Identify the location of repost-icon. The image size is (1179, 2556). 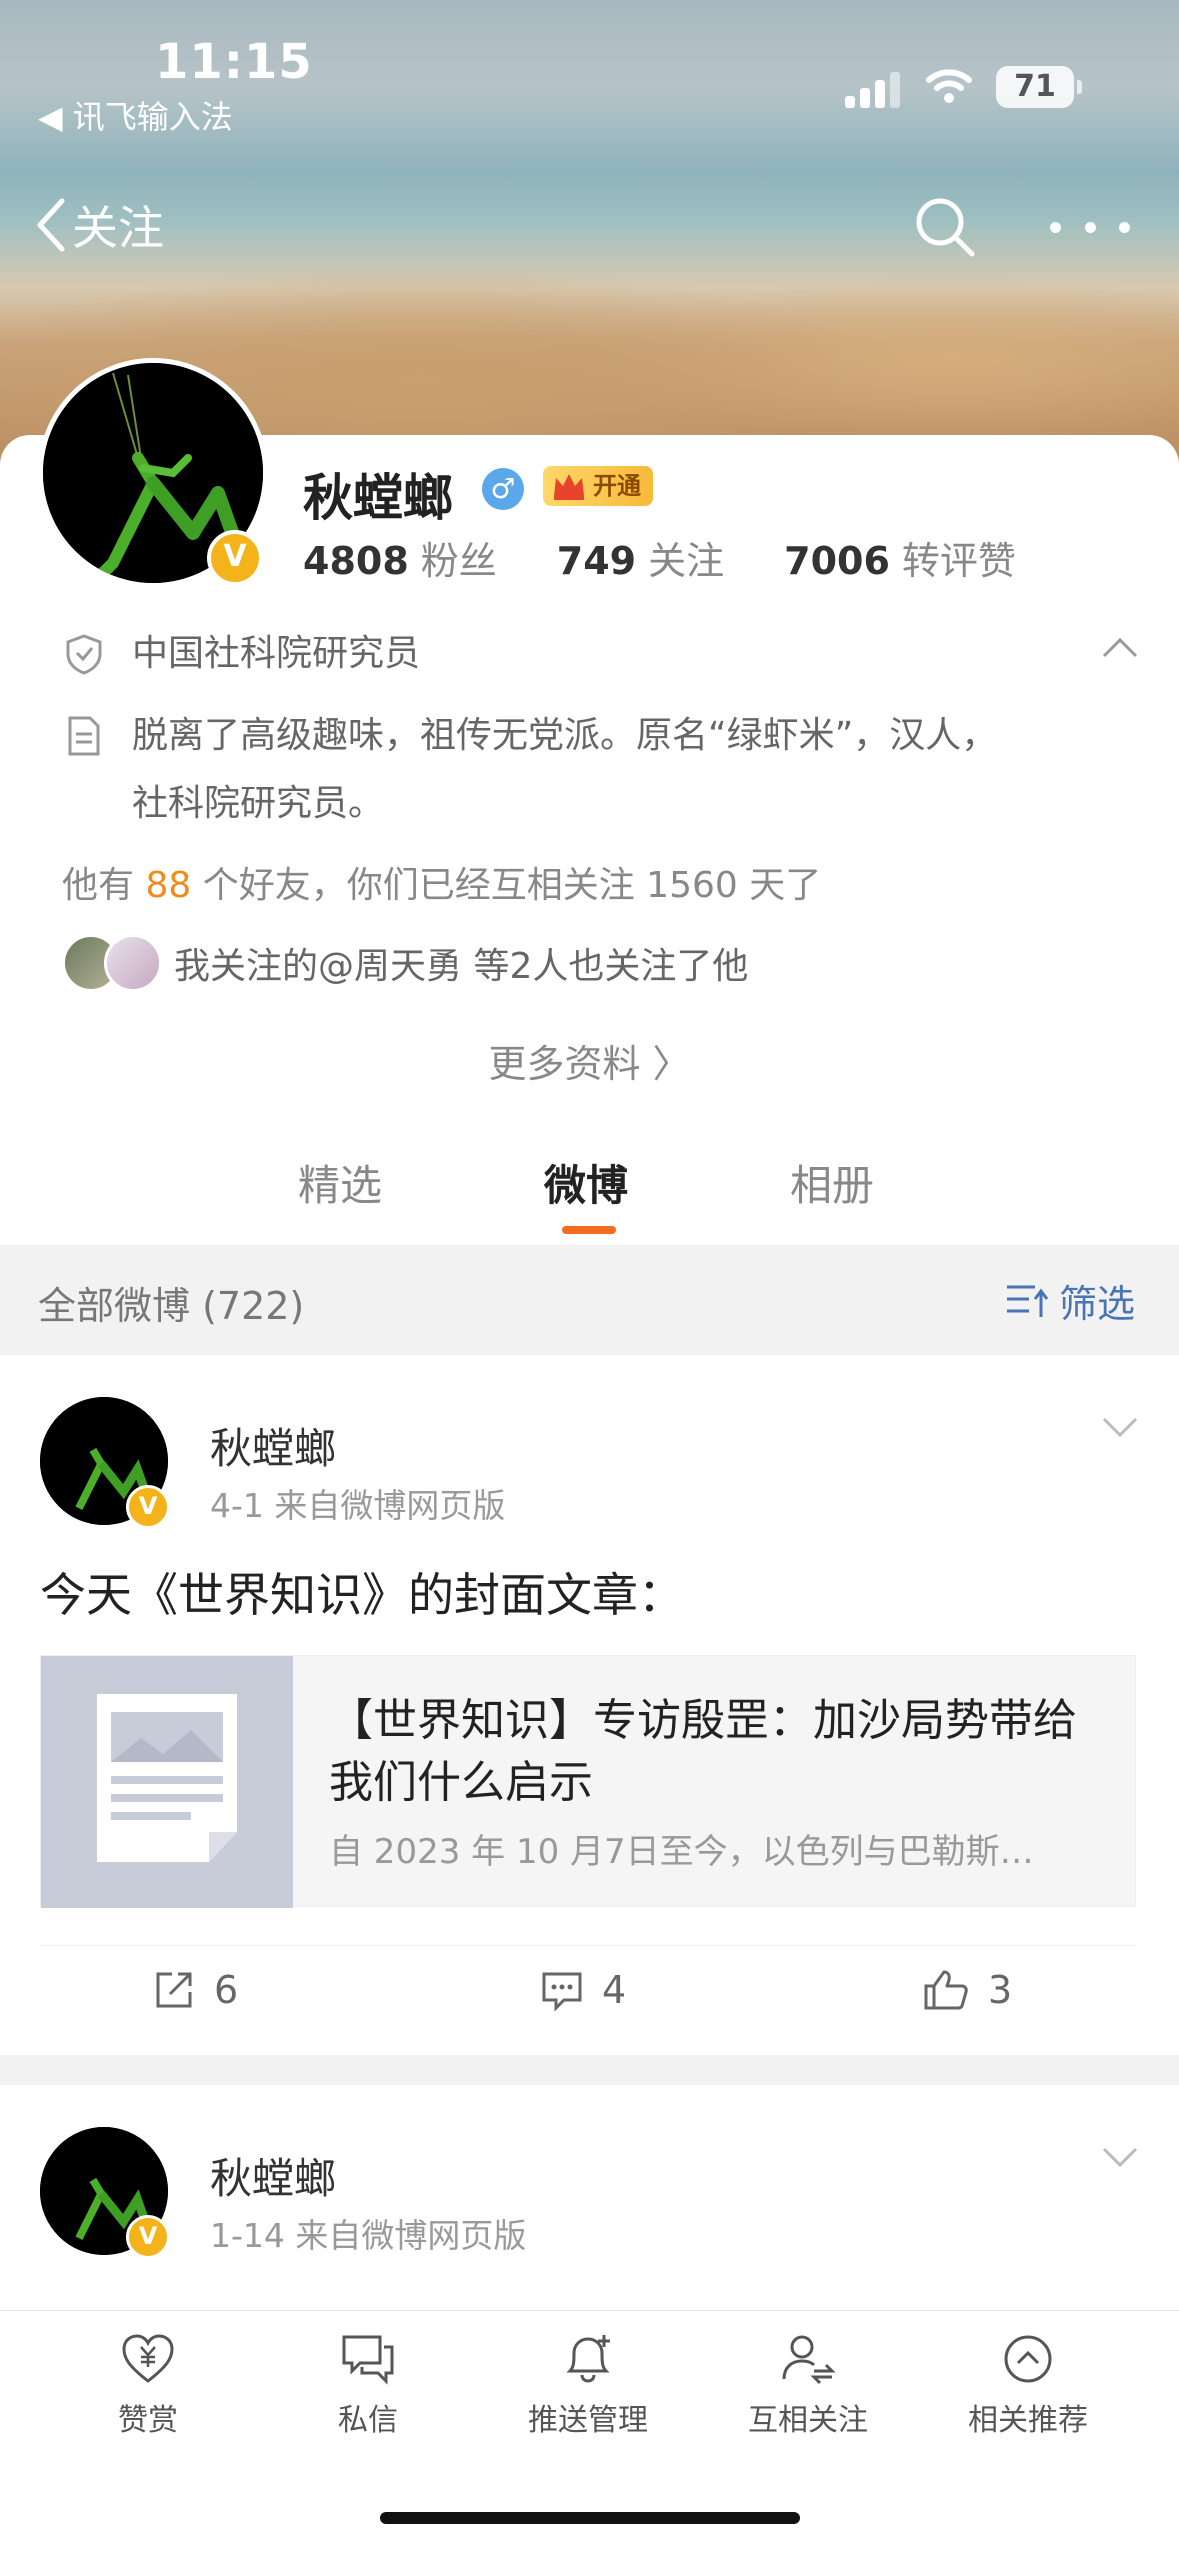
(174, 1990).